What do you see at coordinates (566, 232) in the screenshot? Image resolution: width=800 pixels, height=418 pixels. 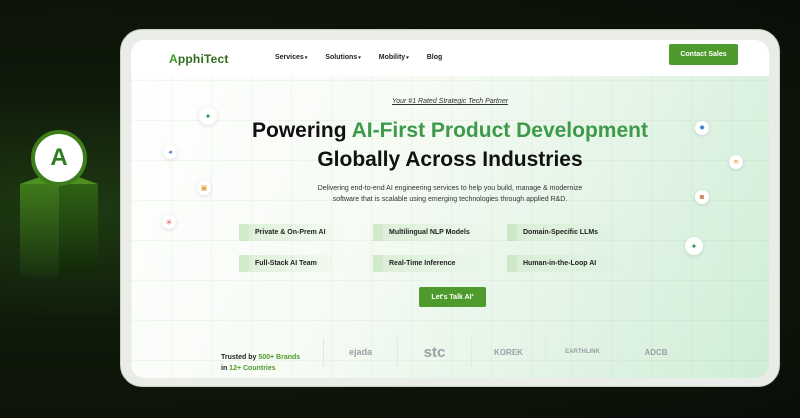 I see `feature-item: Domain-Specific LLMs` at bounding box center [566, 232].